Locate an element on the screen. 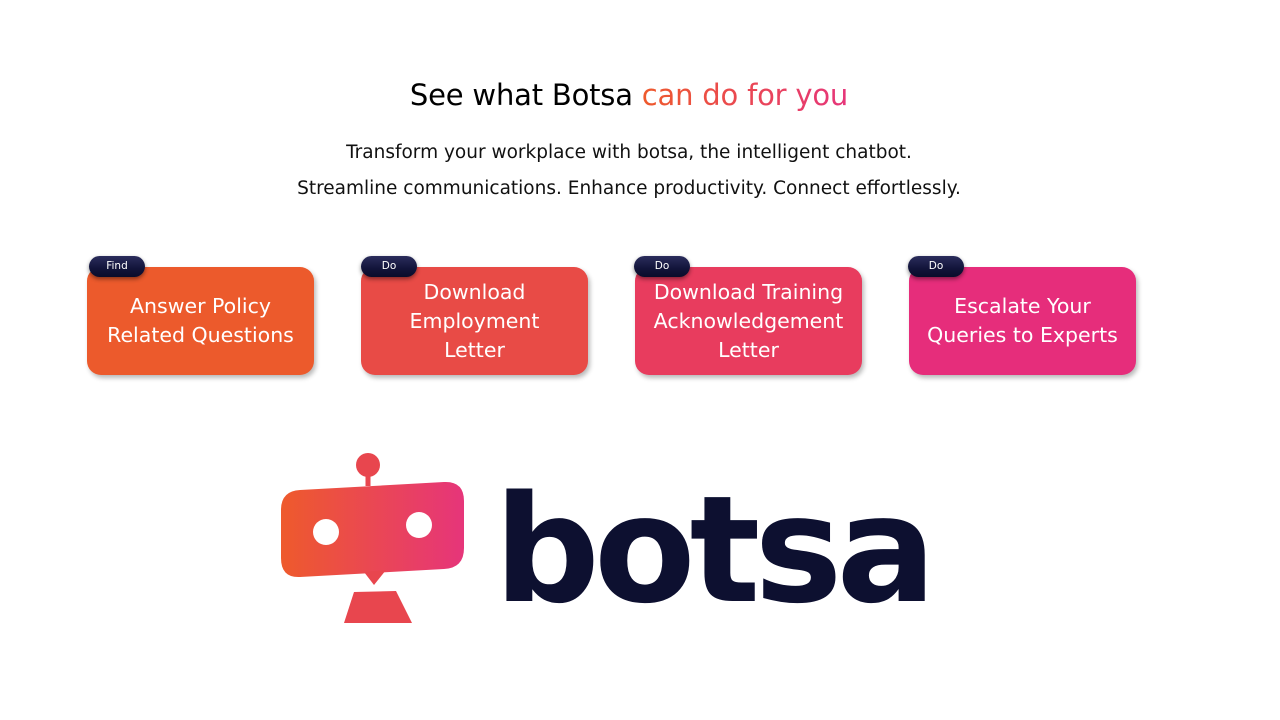 The width and height of the screenshot is (1280, 720). title-accent: can do for you is located at coordinates (745, 95).